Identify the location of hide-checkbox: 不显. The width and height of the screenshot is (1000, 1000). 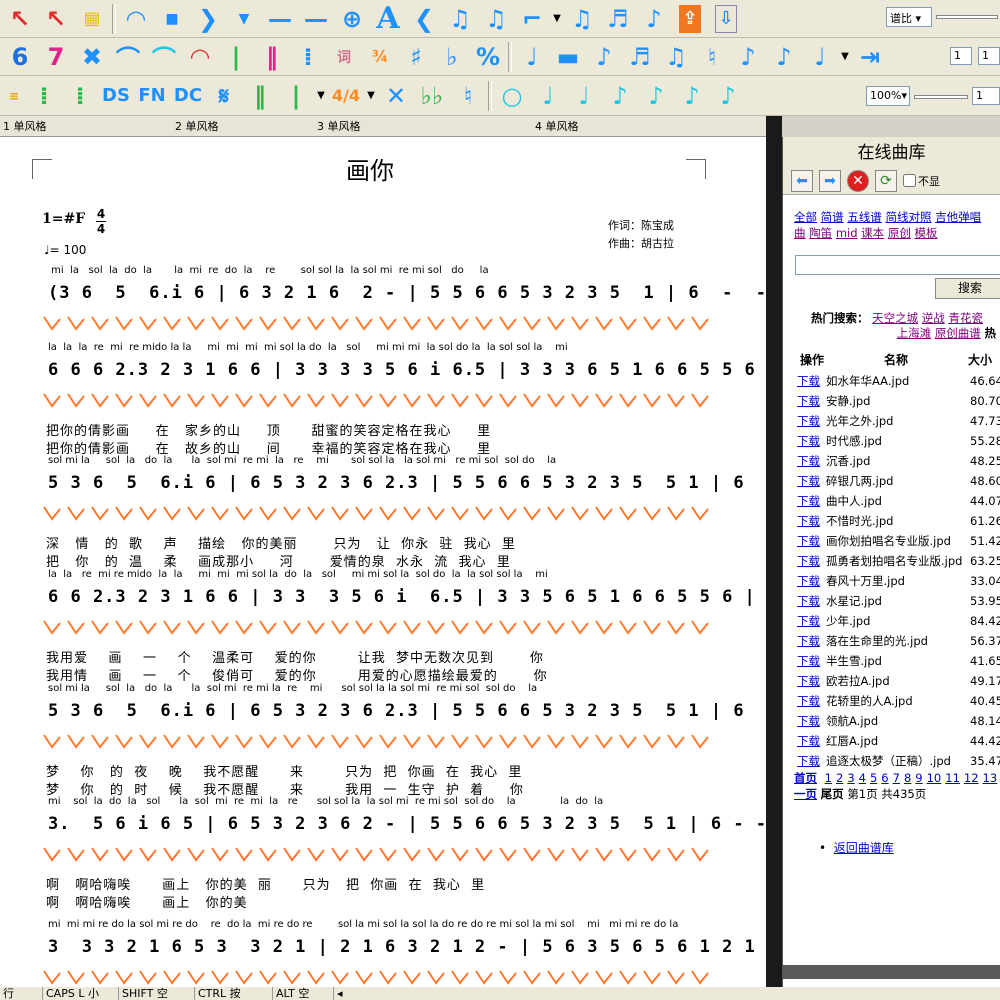
(921, 181).